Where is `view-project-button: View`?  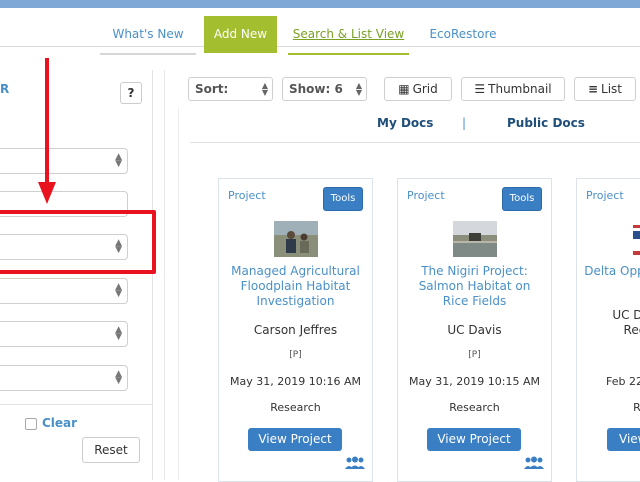 view-project-button: View is located at coordinates (623, 439).